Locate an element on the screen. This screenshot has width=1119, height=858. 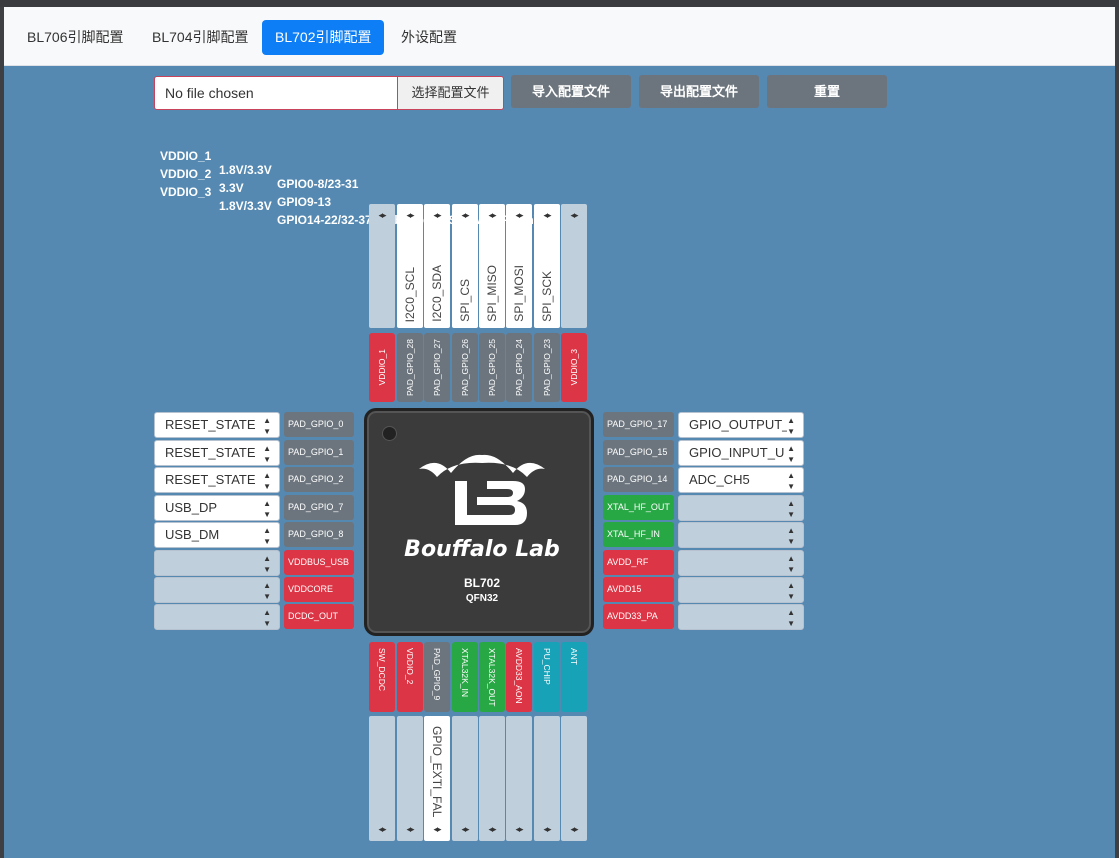
bottom-pad-label: AVDD33_AON is located at coordinates (519, 677).